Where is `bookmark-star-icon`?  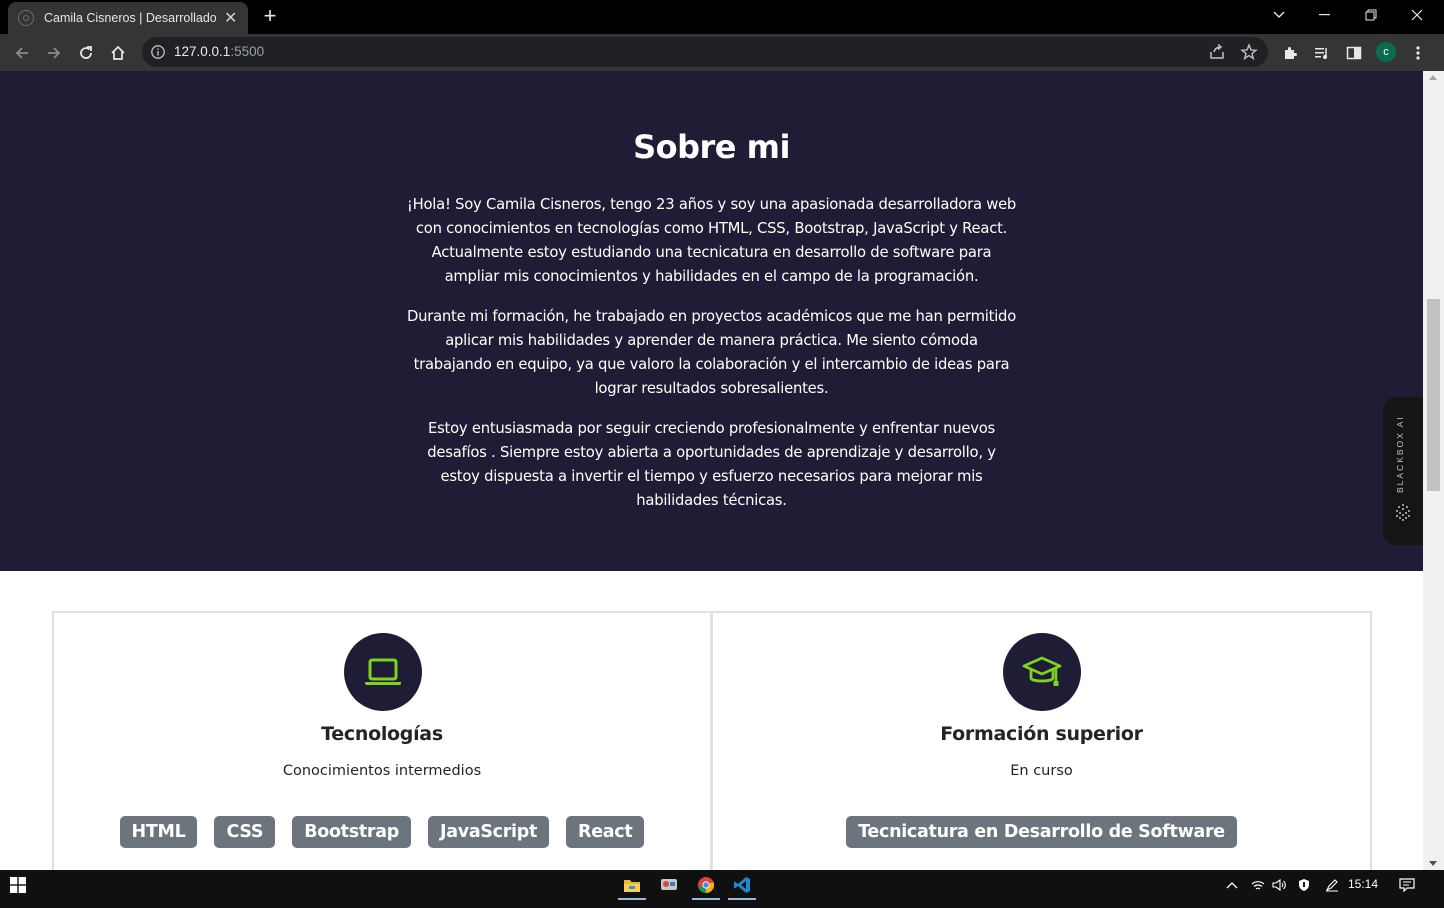
bookmark-star-icon is located at coordinates (1249, 52).